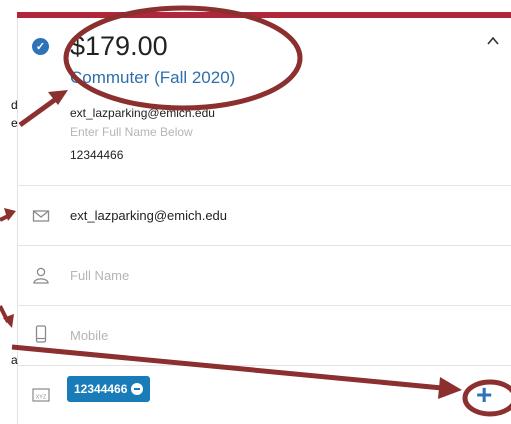  What do you see at coordinates (148, 215) in the screenshot?
I see `email-field: ext_lazparking@emich.edu` at bounding box center [148, 215].